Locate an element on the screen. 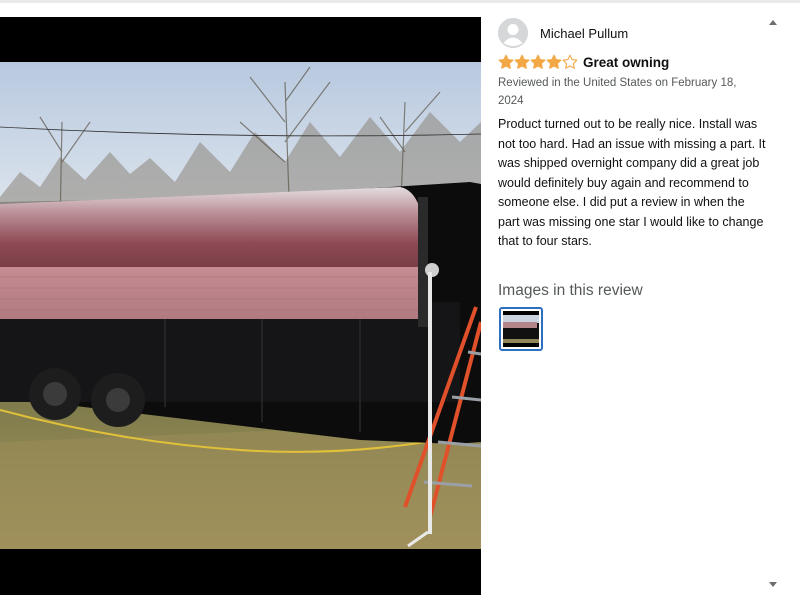 This screenshot has width=800, height=600. reviewer-name: Michael Pullum is located at coordinates (584, 33).